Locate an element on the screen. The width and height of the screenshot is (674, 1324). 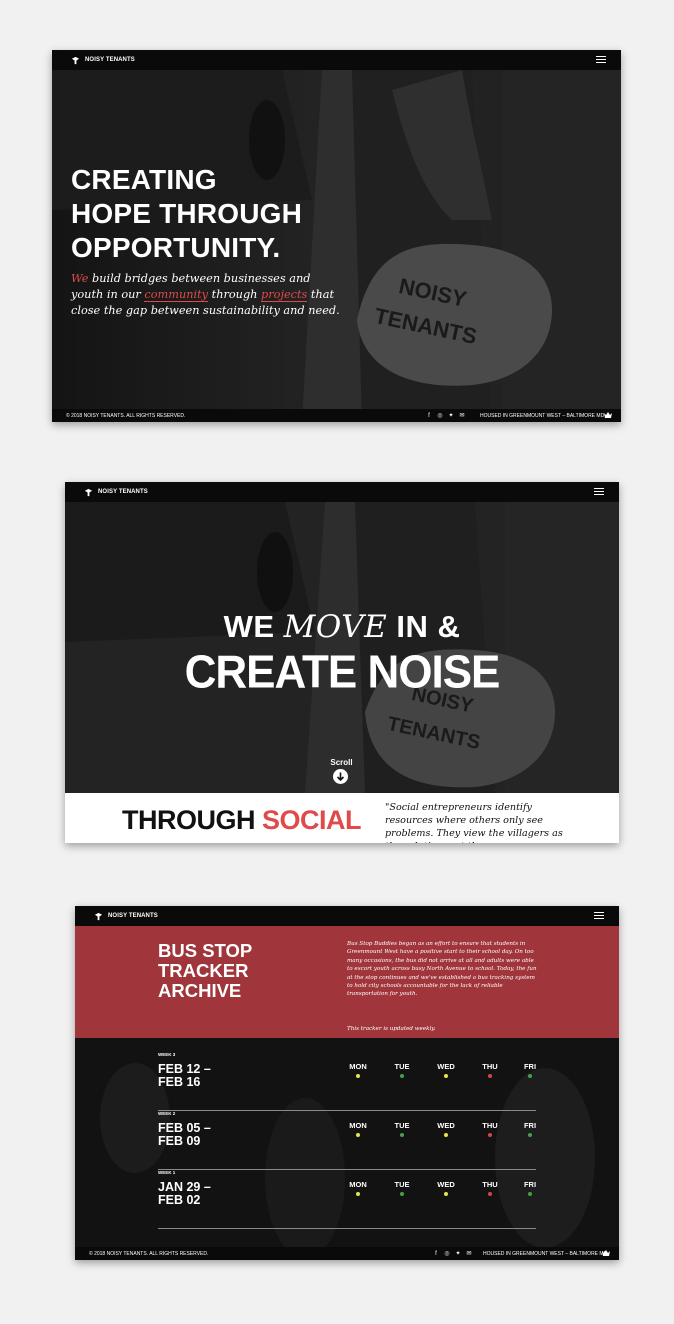
hero-title: CREATING HOPE THROUGH OPPORTUNITY. is located at coordinates (186, 214).